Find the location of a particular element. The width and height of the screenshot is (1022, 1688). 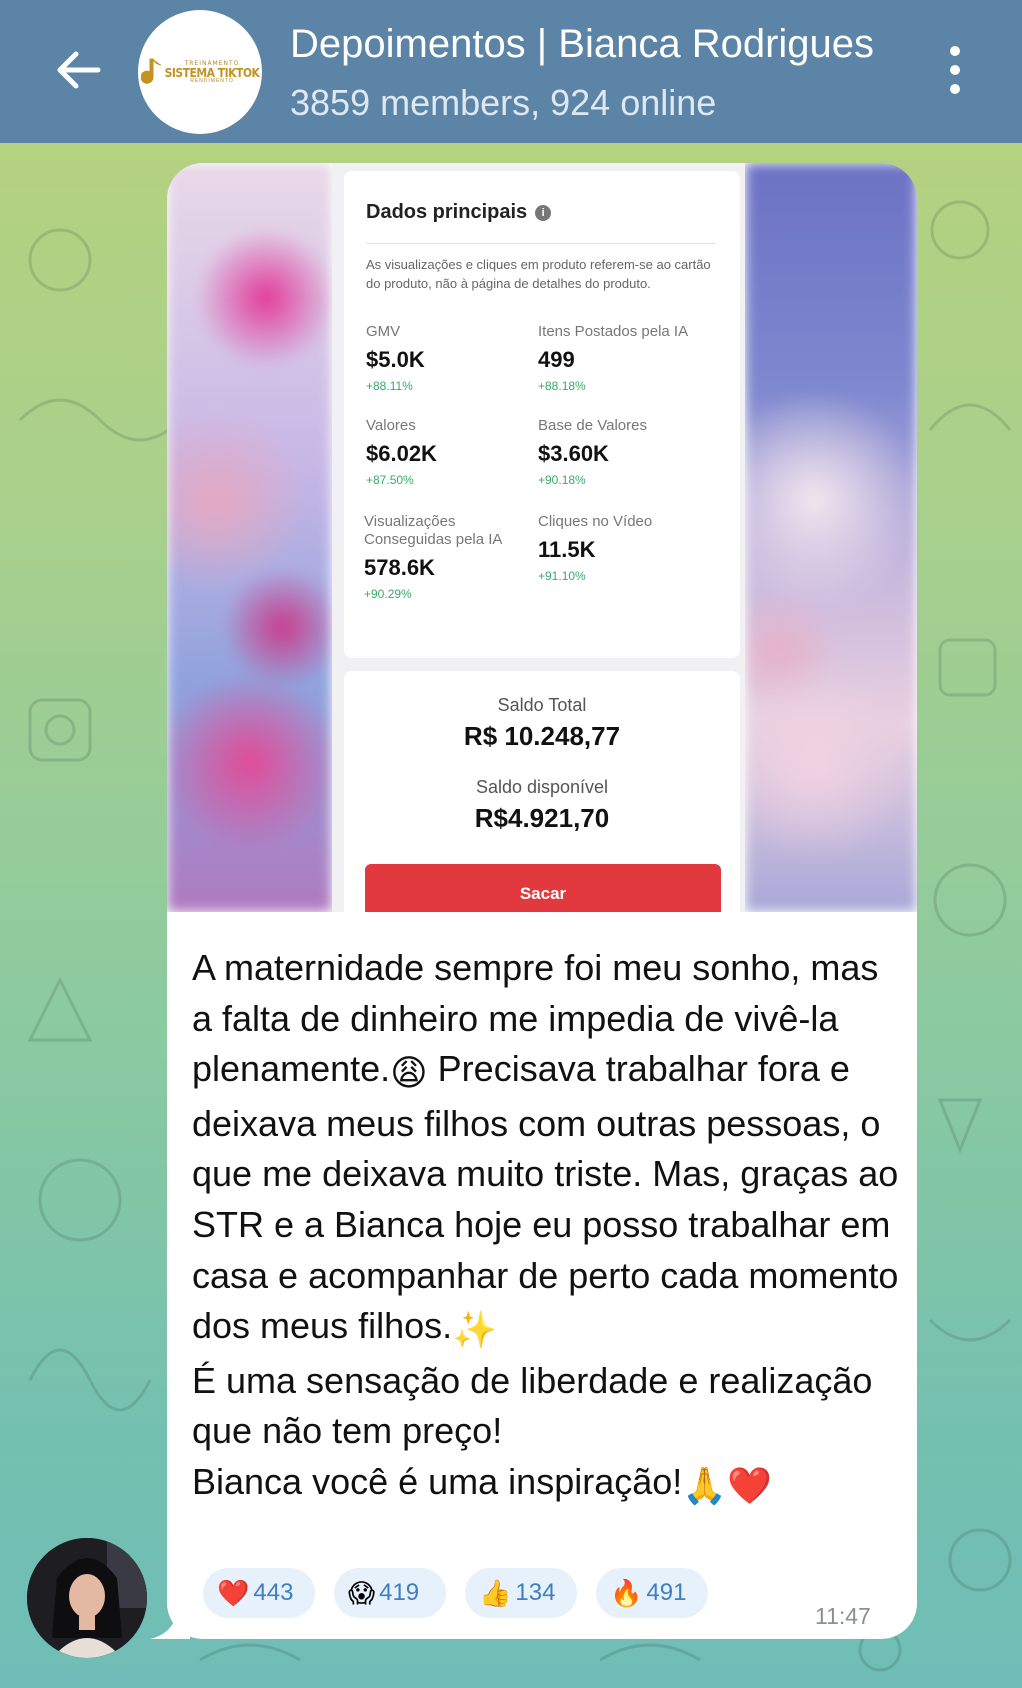

channel-title: Depoimentos | Bianca Rodrigues is located at coordinates (582, 44).